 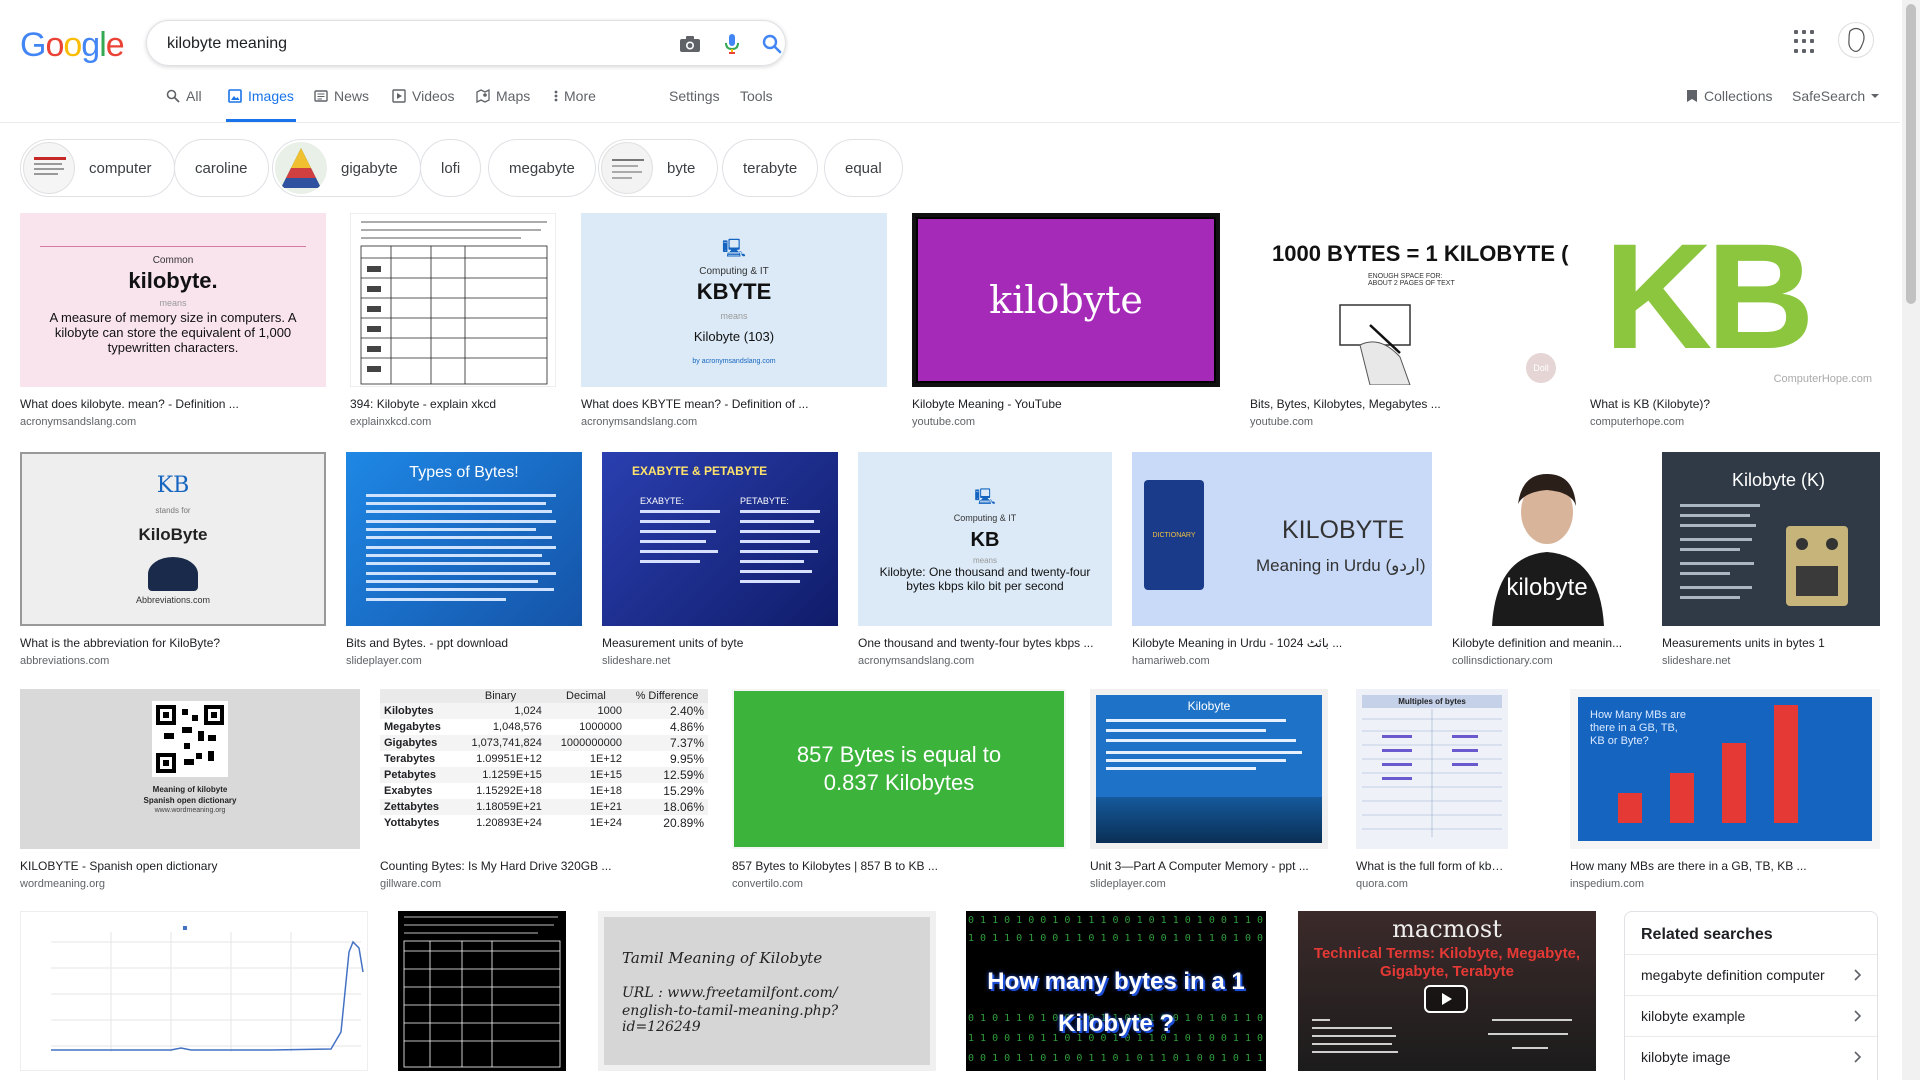 I want to click on chip-equal: equal, so click(x=863, y=168).